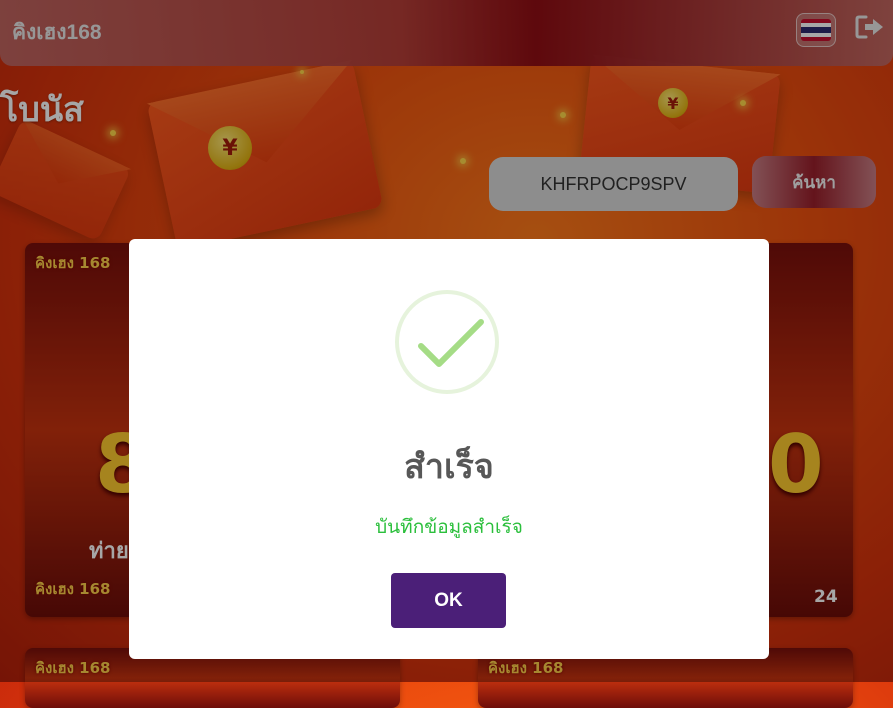 The image size is (893, 708). I want to click on ok-button: OK, so click(448, 600).